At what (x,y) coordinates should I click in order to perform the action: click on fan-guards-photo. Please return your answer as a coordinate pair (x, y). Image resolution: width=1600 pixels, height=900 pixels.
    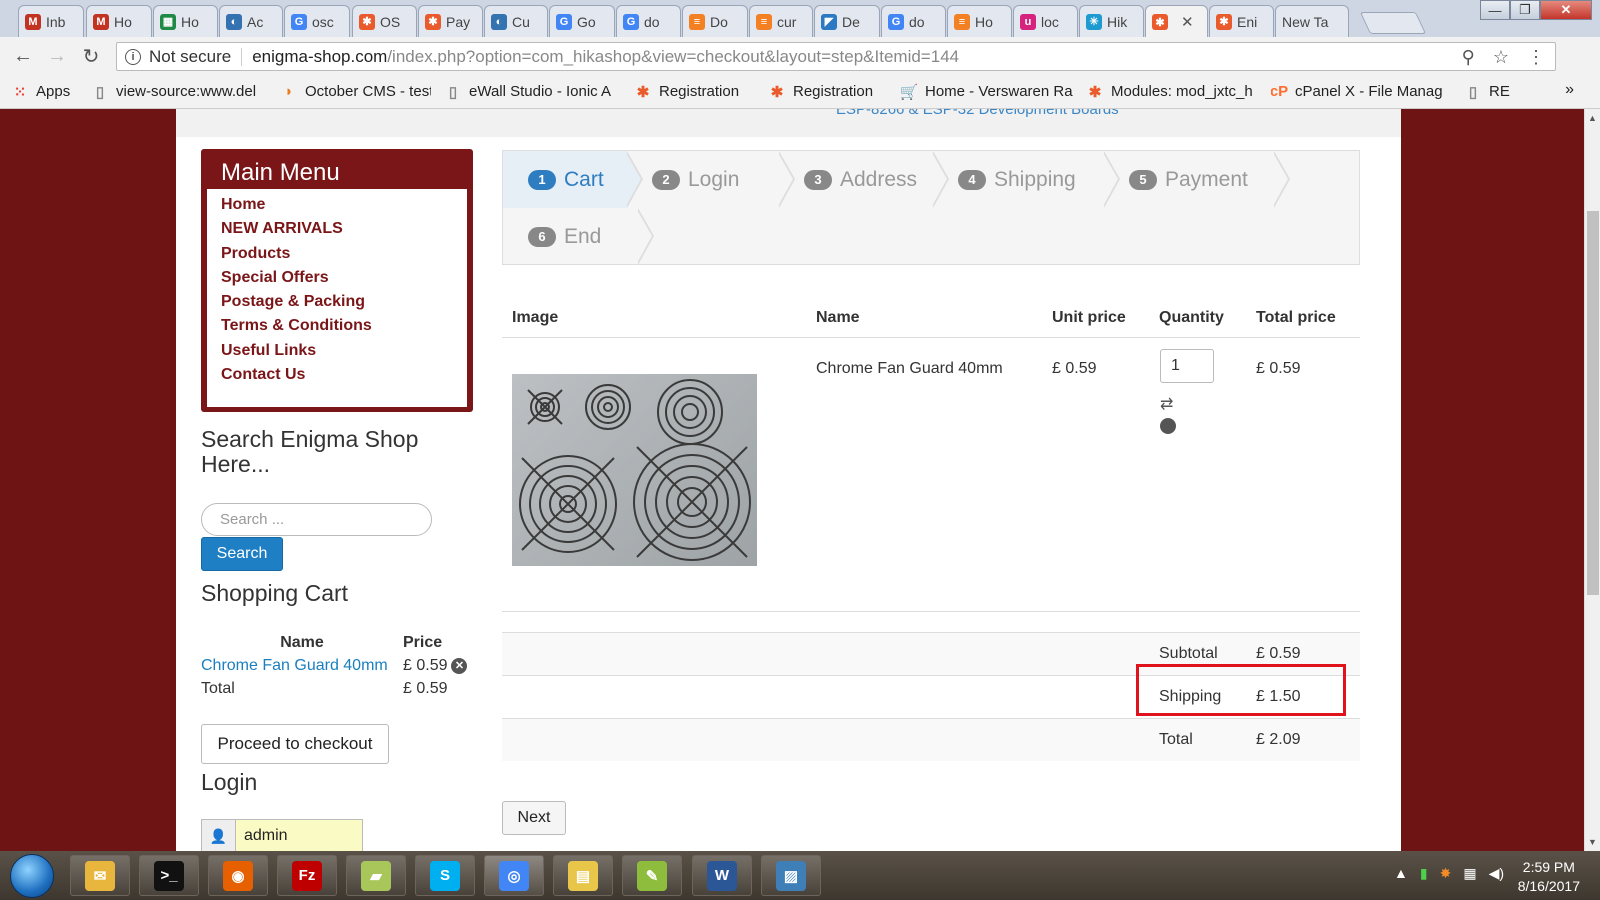
    Looking at the image, I should click on (634, 470).